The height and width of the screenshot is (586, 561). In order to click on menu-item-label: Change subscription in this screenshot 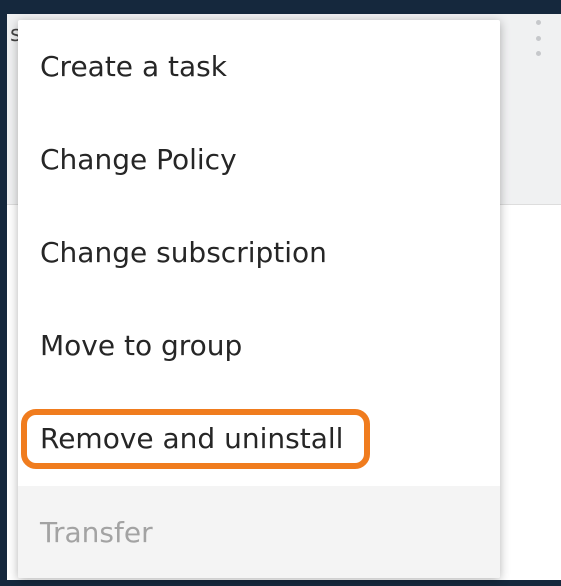, I will do `click(183, 252)`.